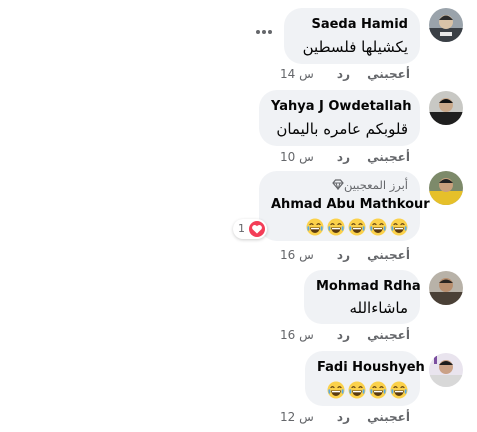 The image size is (477, 432). Describe the element at coordinates (350, 204) in the screenshot. I see `comment-author: Ahmad Abu Mathkour` at that location.